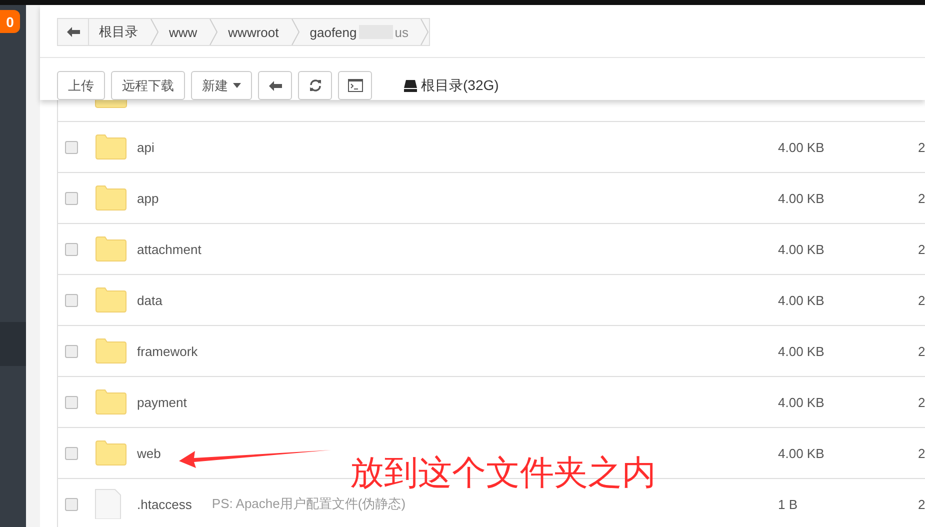 The width and height of the screenshot is (925, 527). I want to click on file-name: attachment, so click(169, 249).